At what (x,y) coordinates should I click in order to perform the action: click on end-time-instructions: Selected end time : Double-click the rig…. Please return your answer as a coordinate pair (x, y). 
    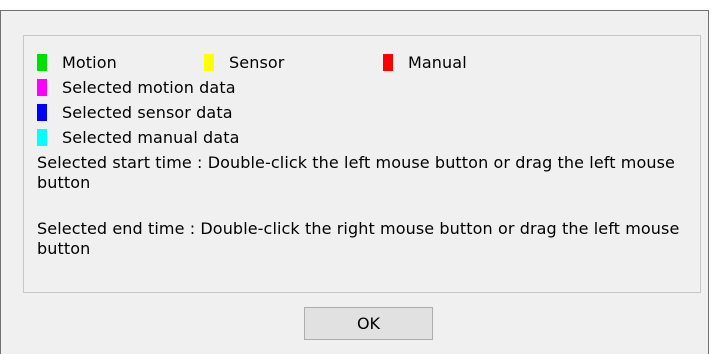
    Looking at the image, I should click on (358, 238).